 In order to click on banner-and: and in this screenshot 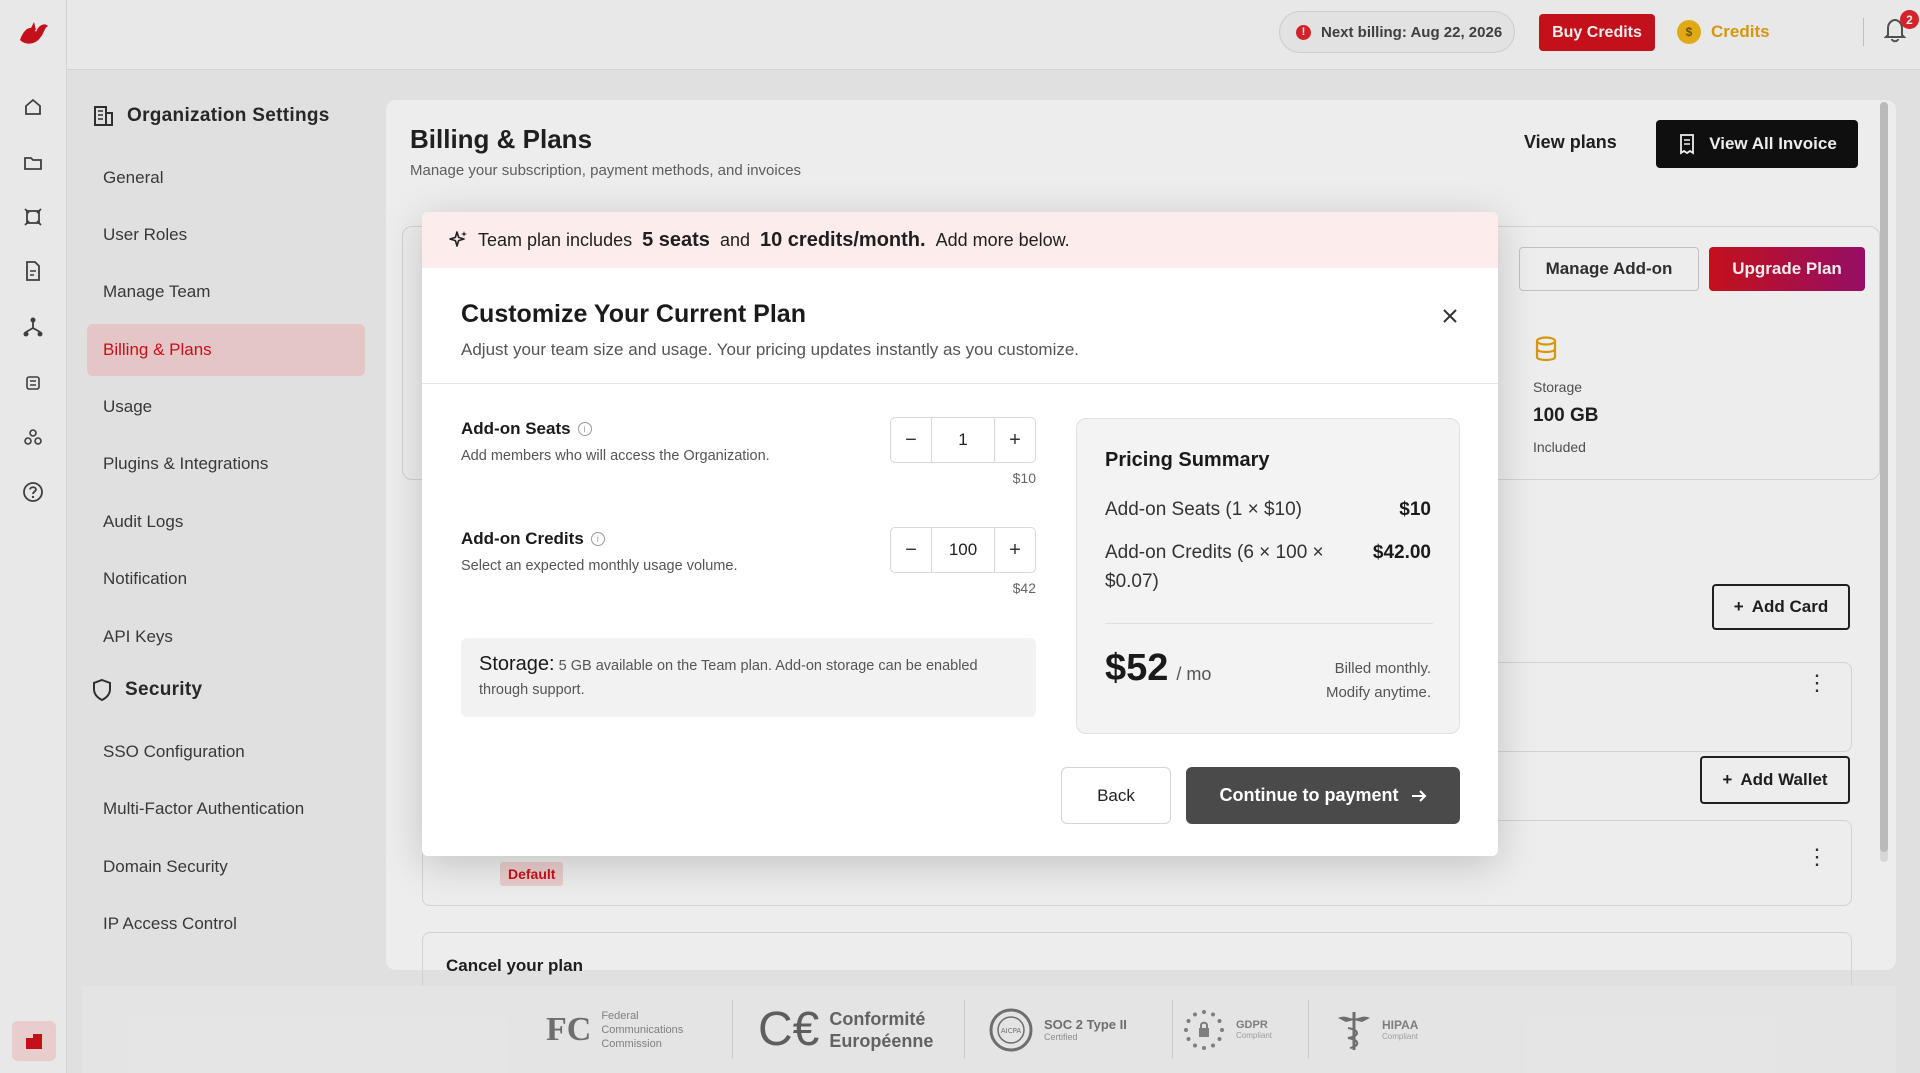, I will do `click(734, 239)`.